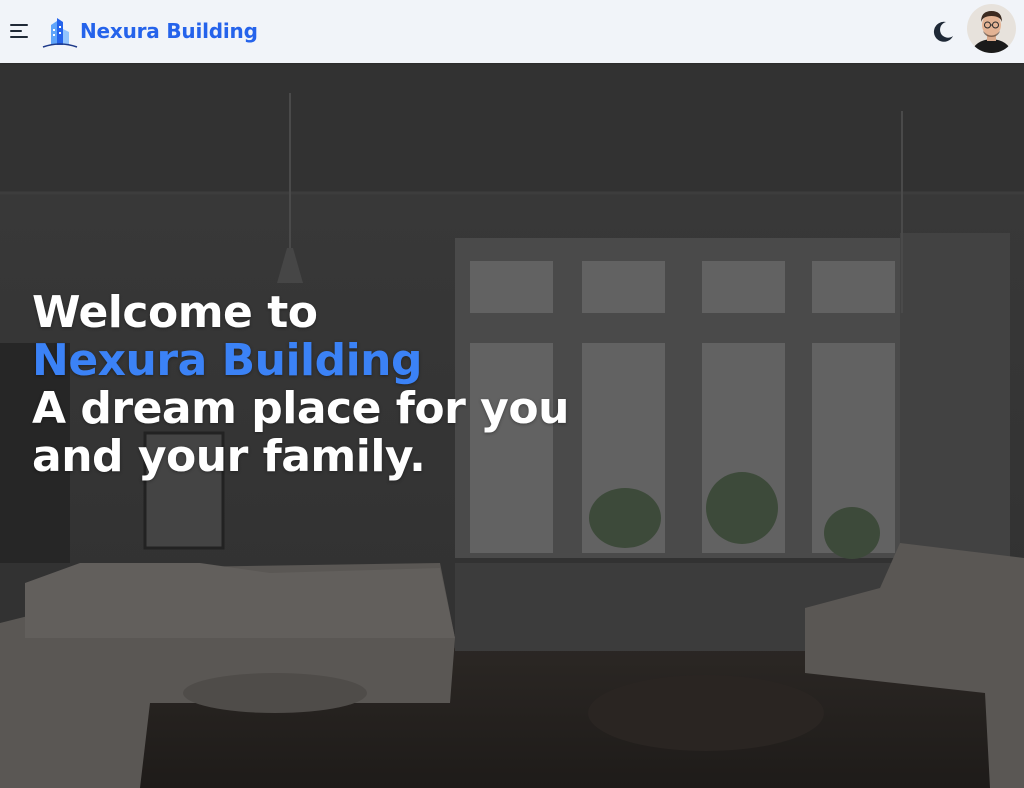  Describe the element at coordinates (60, 32) in the screenshot. I see `building-logo-icon` at that location.